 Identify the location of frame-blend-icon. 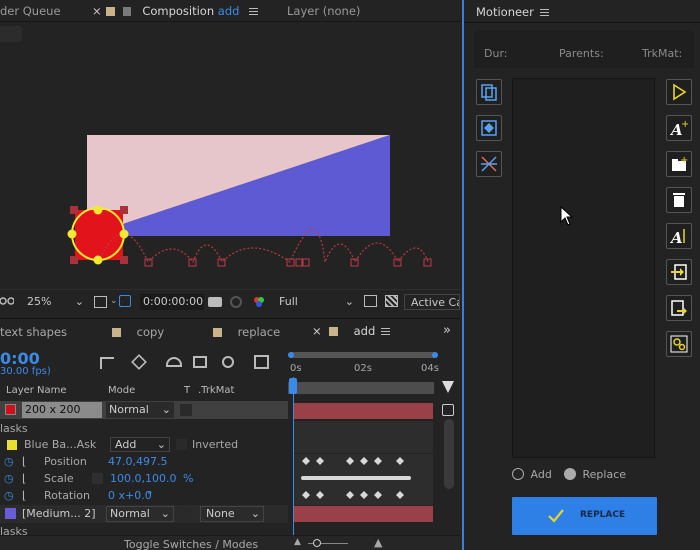
(200, 362).